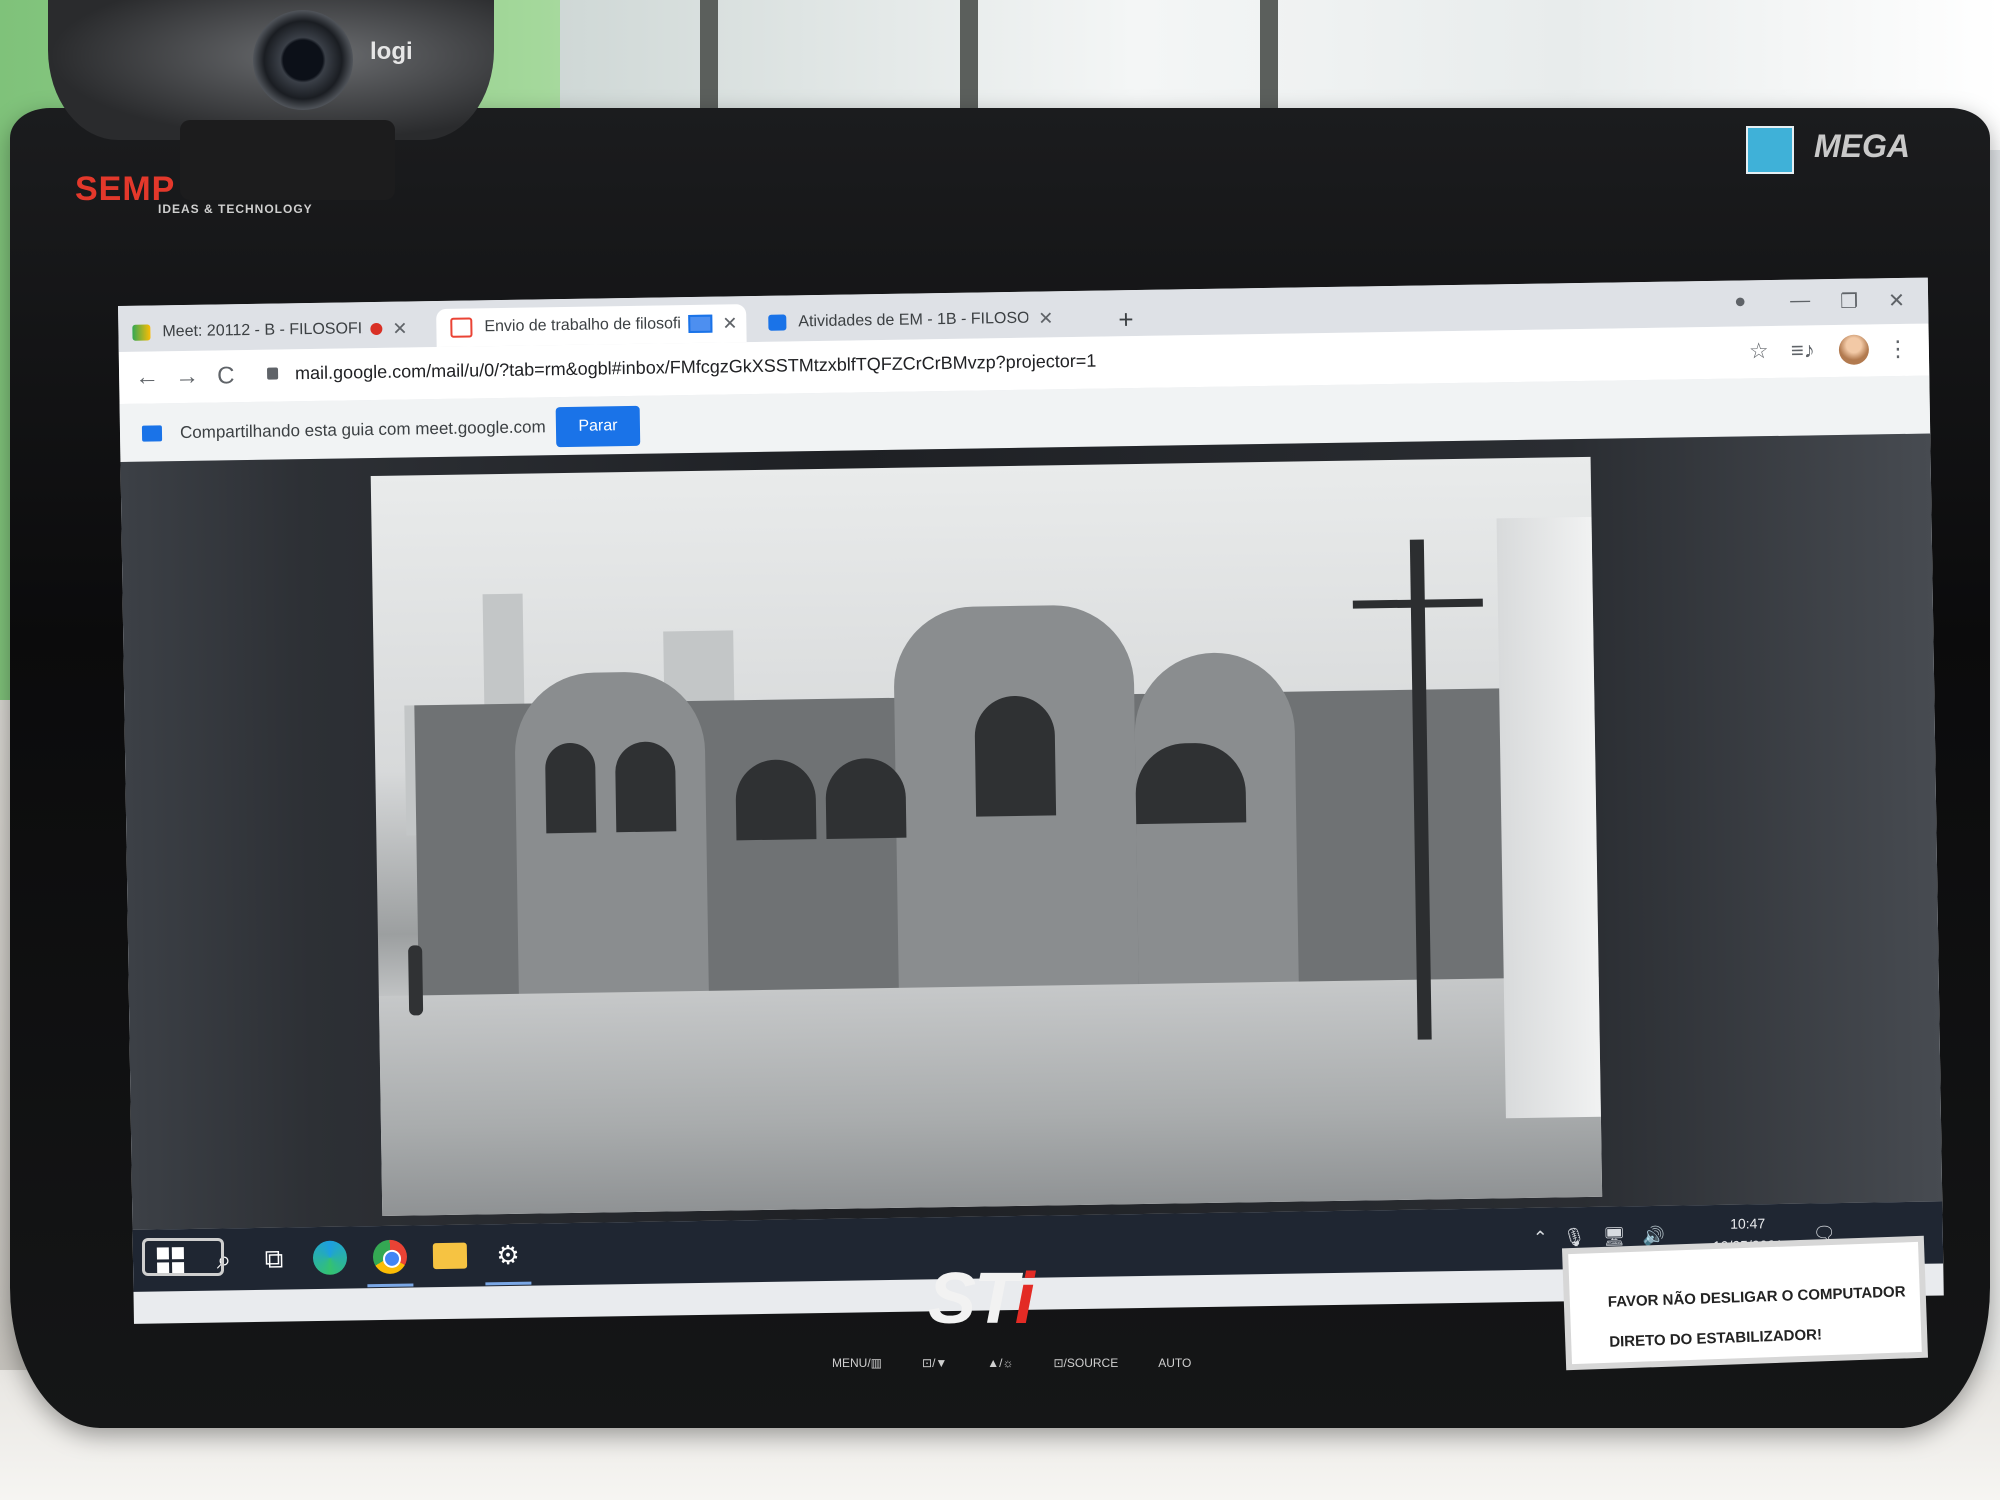 This screenshot has width=2000, height=1500. I want to click on lock-icon, so click(272, 373).